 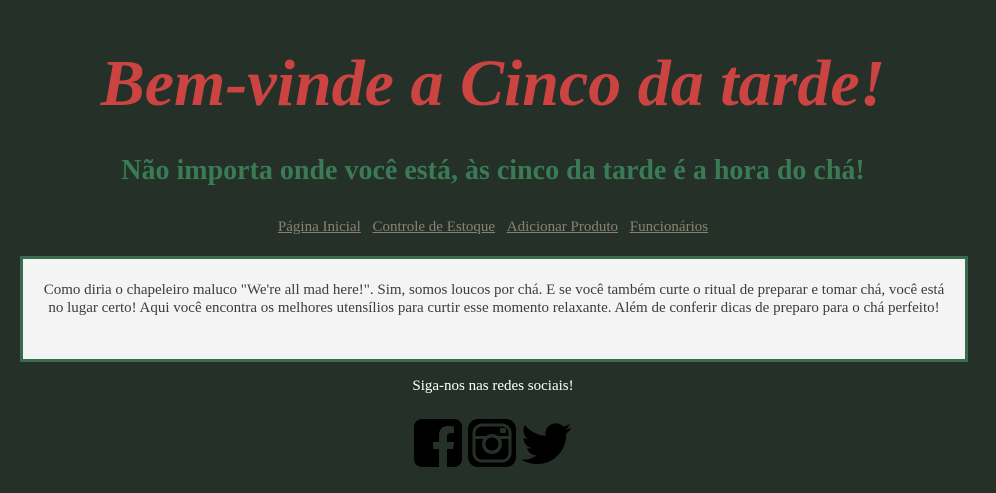 I want to click on nav-link-stock-control: Controle de Estoque, so click(x=434, y=227).